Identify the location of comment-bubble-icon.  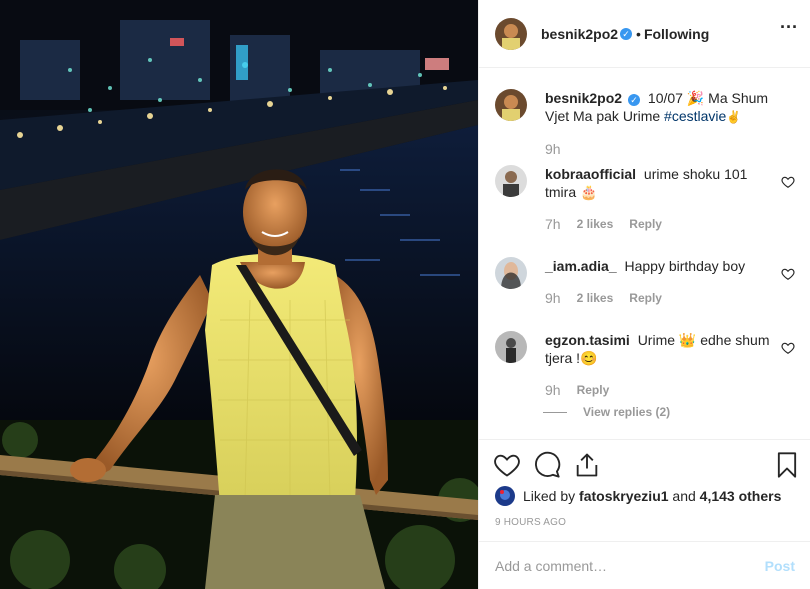
(547, 465).